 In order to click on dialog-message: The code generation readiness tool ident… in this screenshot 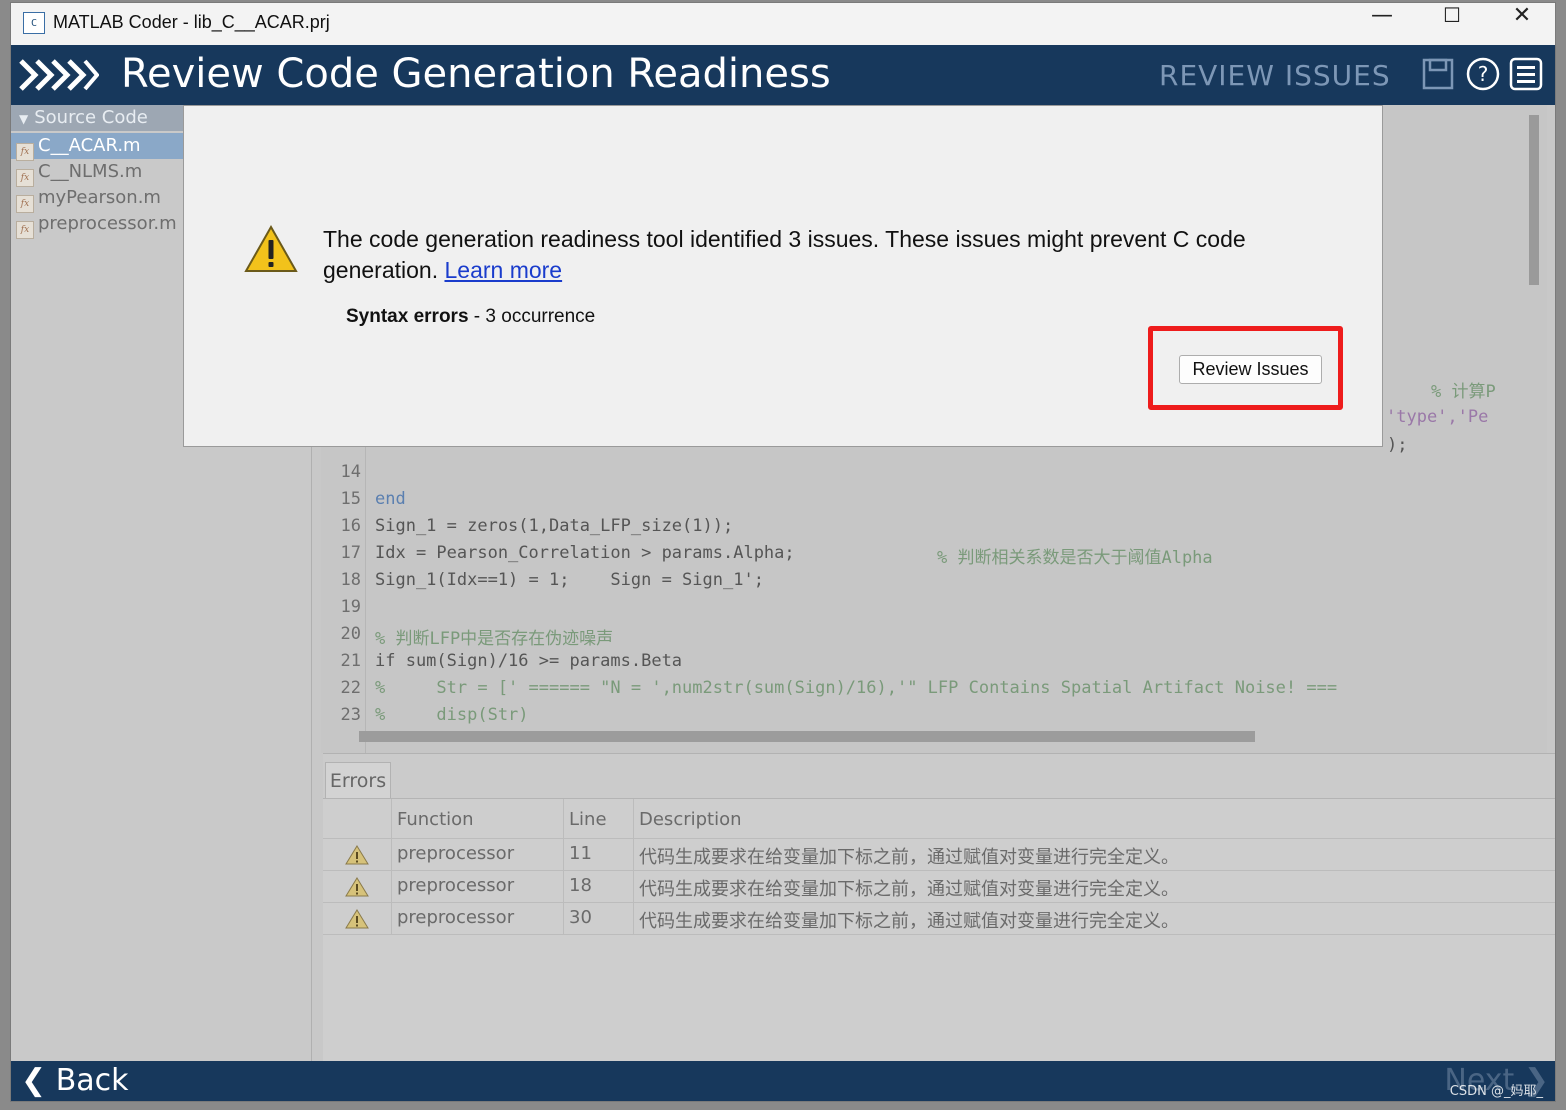, I will do `click(813, 255)`.